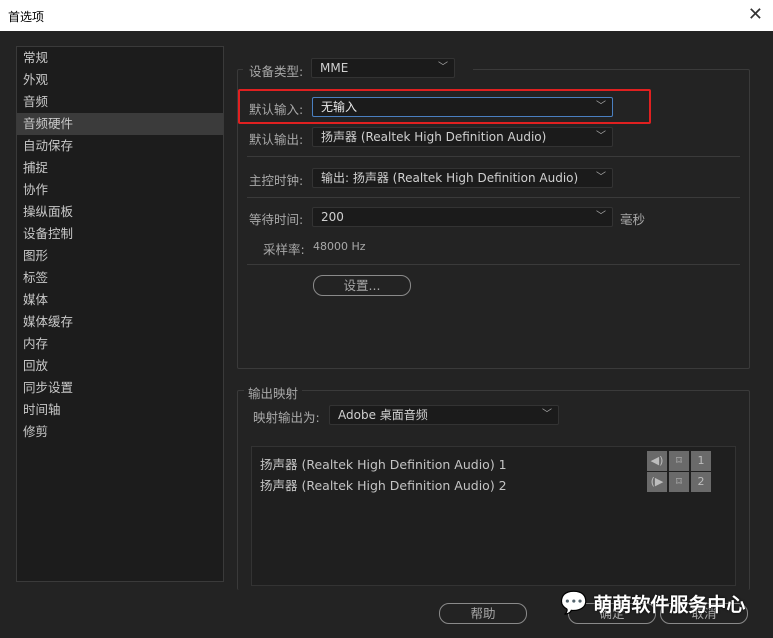 Image resolution: width=773 pixels, height=638 pixels. Describe the element at coordinates (755, 14) in the screenshot. I see `close-icon: ✕` at that location.